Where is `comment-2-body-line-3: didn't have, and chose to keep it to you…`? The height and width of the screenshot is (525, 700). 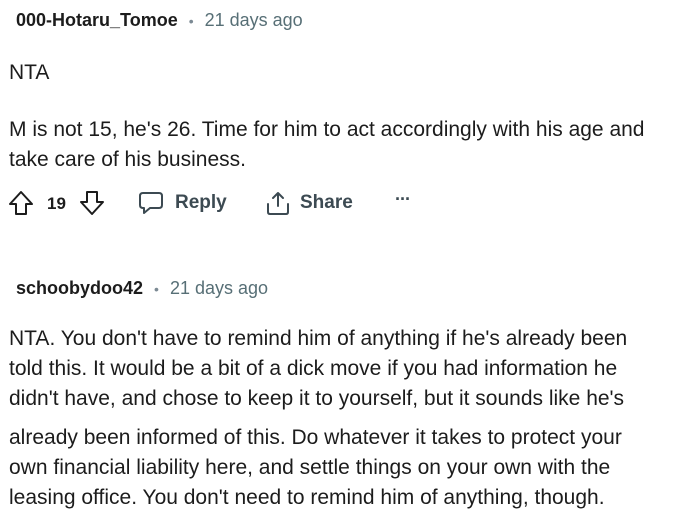
comment-2-body-line-3: didn't have, and chose to keep it to you… is located at coordinates (317, 398).